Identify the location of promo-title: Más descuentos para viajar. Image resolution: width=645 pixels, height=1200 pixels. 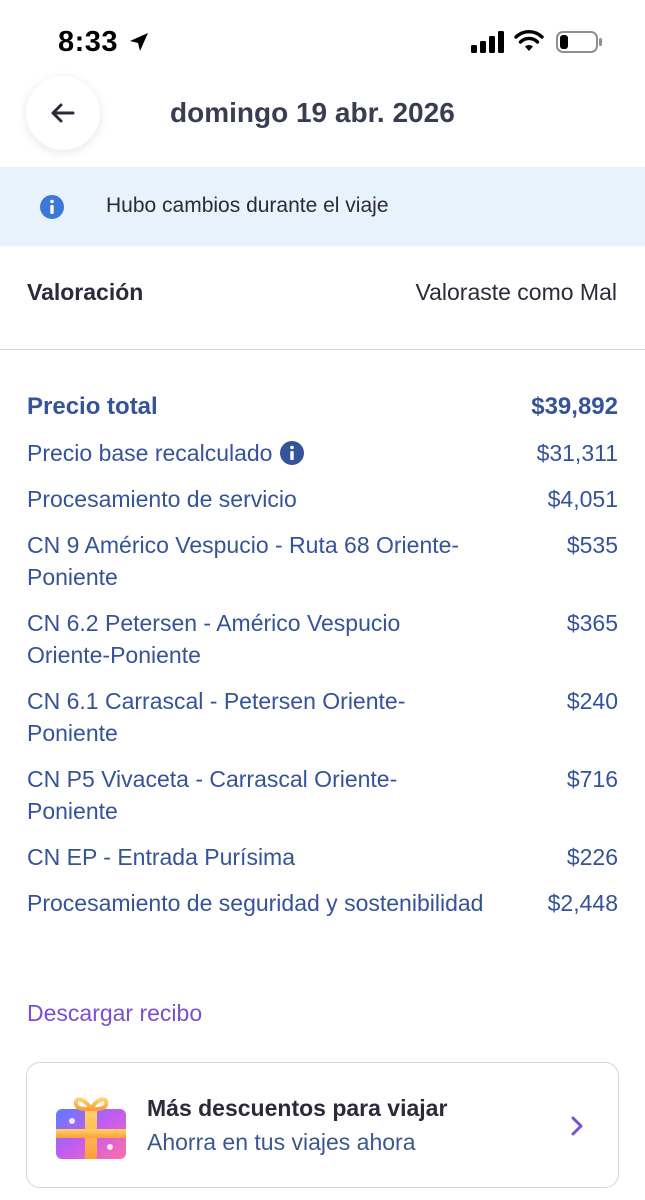
(297, 1108).